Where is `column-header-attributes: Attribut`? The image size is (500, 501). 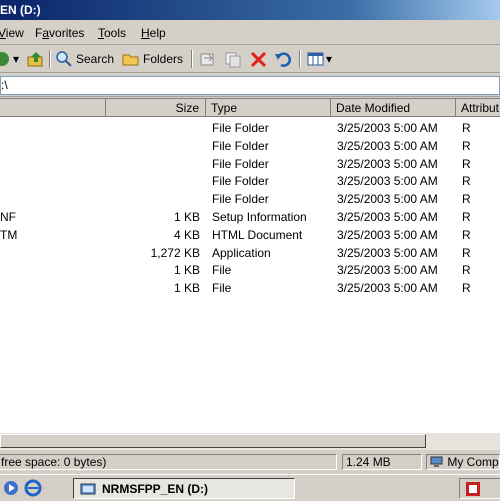 column-header-attributes: Attribut is located at coordinates (478, 108).